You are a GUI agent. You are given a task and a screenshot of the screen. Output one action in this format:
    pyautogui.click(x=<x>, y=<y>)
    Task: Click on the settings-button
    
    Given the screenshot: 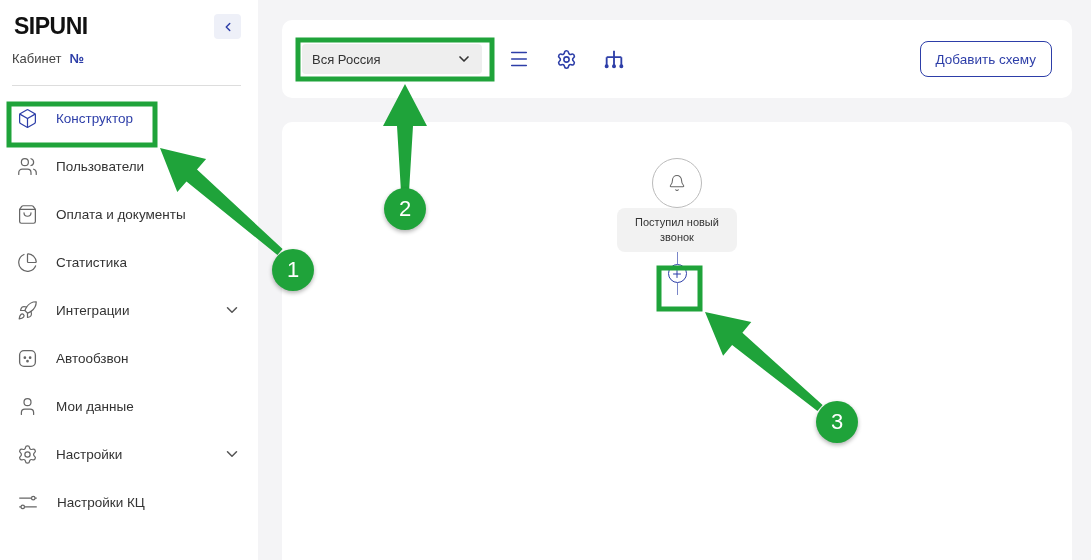 What is the action you would take?
    pyautogui.click(x=566, y=59)
    